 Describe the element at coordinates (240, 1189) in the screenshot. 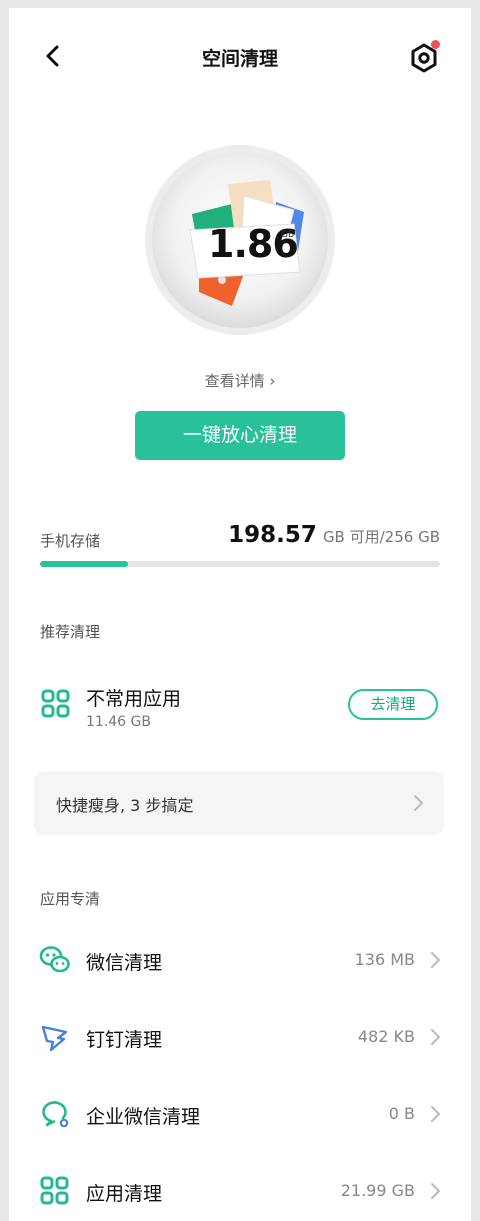

I see `list-item-app-clean: 应用清理 21.99 GB` at that location.